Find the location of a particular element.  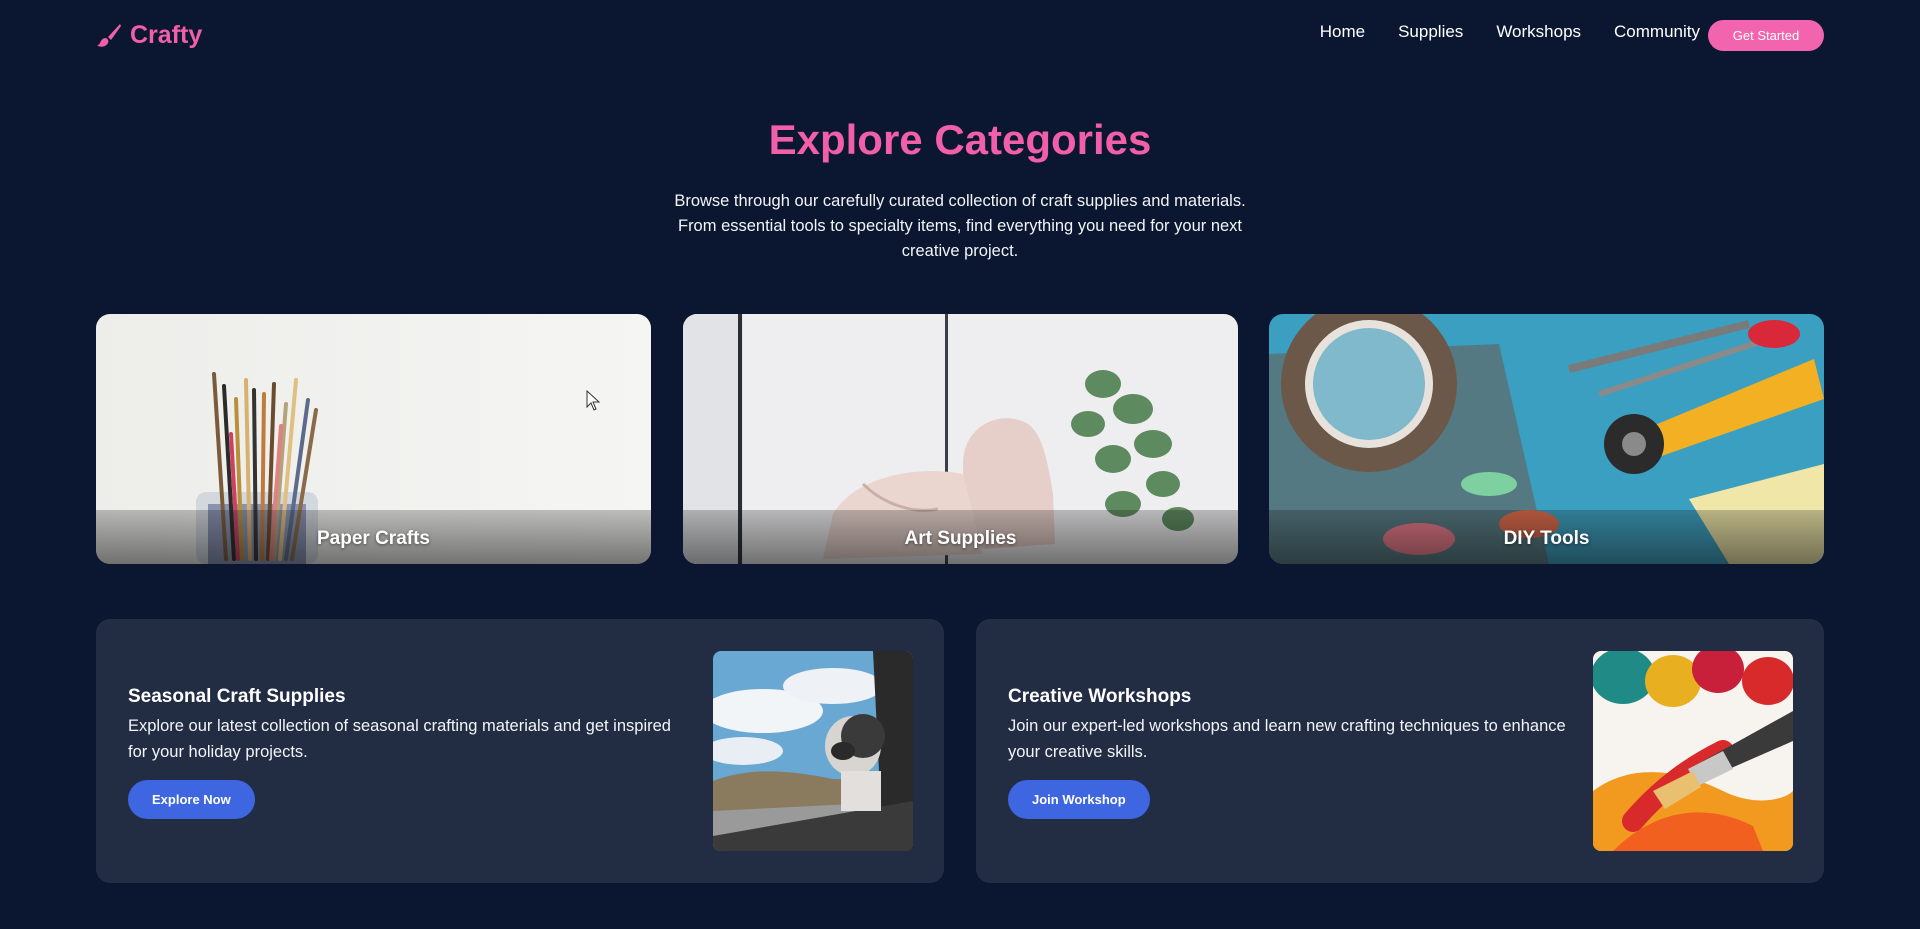

paint-brush-image is located at coordinates (1693, 751).